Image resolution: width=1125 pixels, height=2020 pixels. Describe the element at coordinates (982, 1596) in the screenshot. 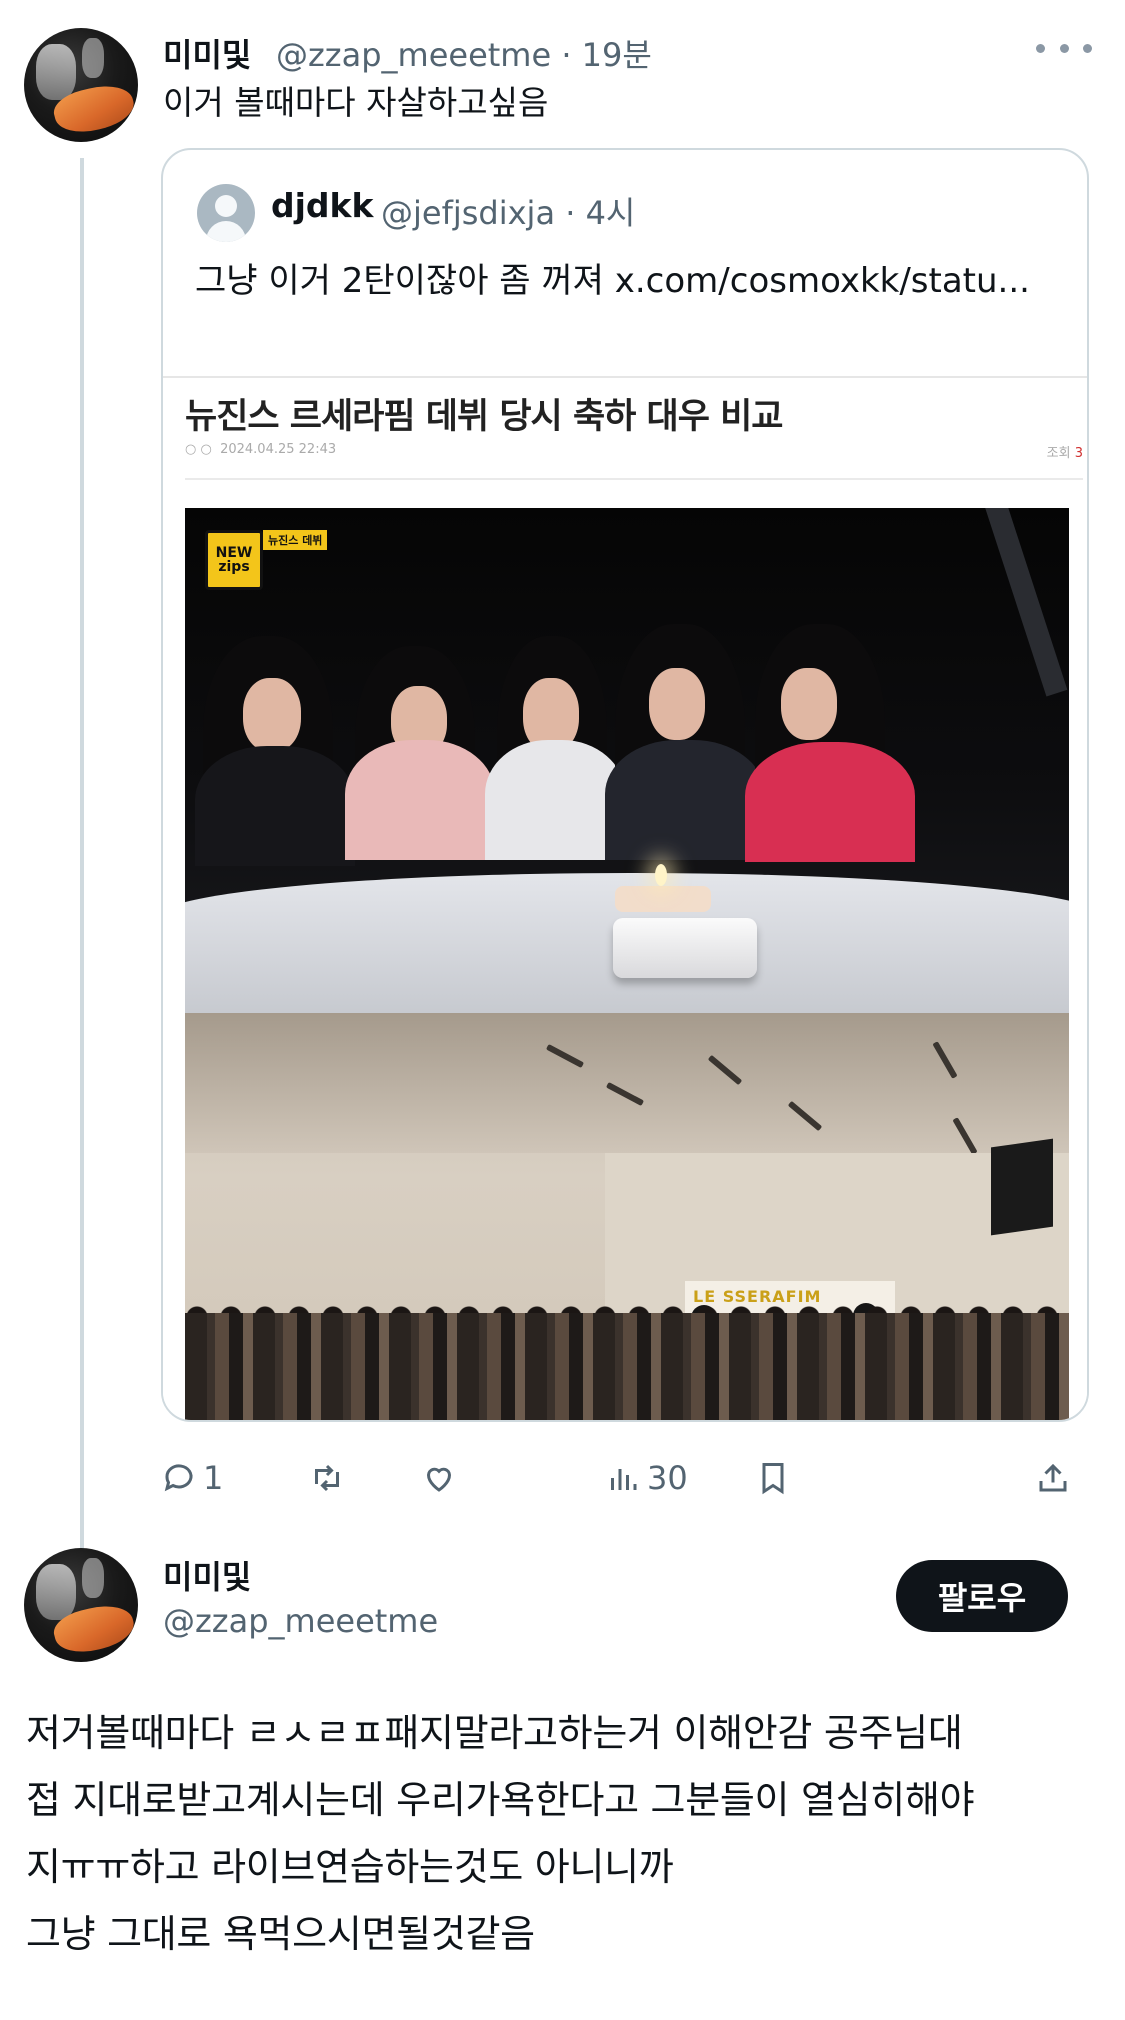

I see `follow-button: 팔로우` at that location.